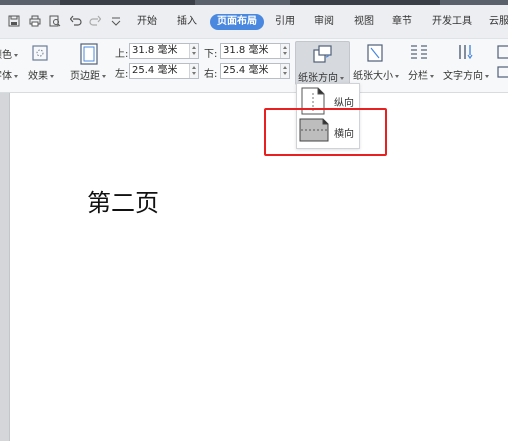 Image resolution: width=508 pixels, height=441 pixels. I want to click on margin-top-field: 31.8 毫米, so click(164, 51).